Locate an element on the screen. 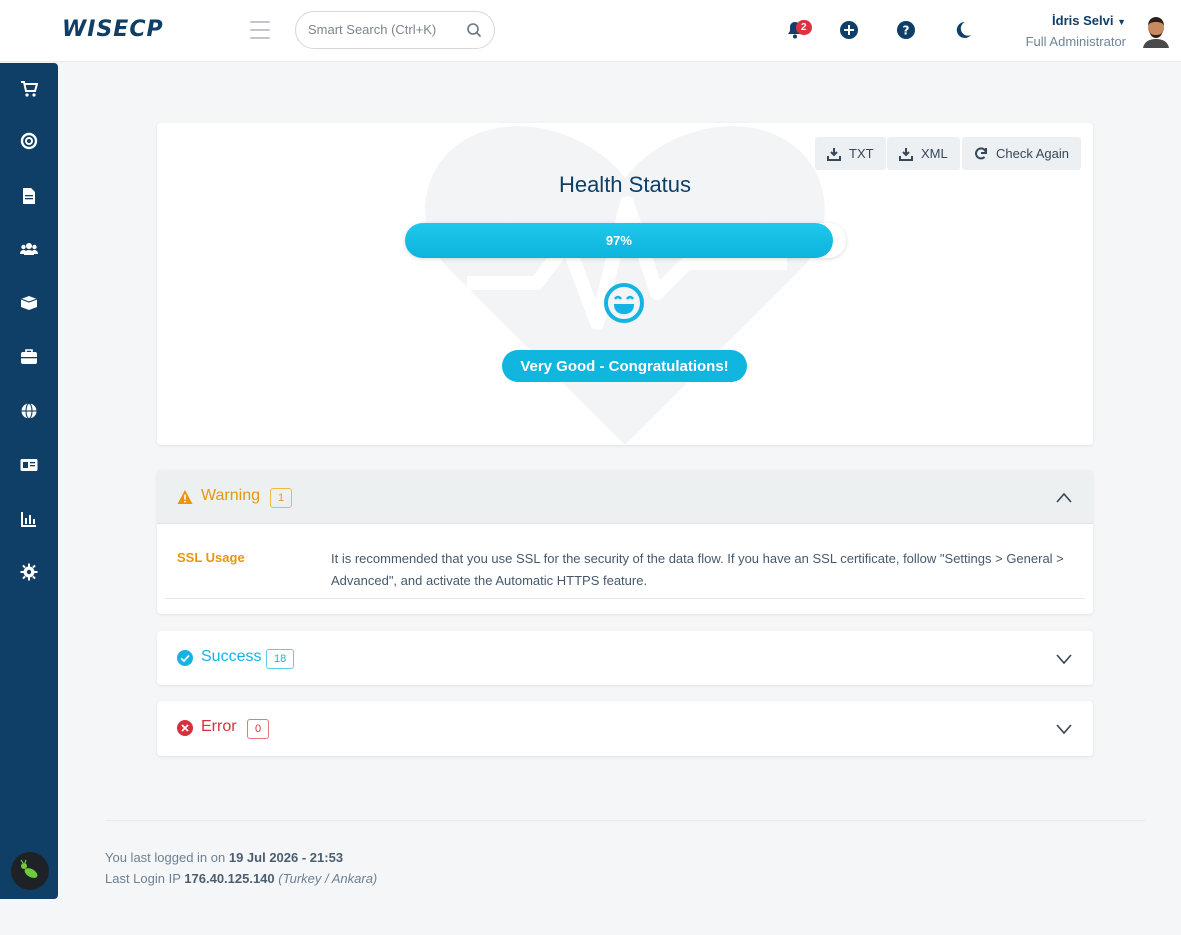 The width and height of the screenshot is (1181, 935). user-role: Full Administrator is located at coordinates (1075, 41).